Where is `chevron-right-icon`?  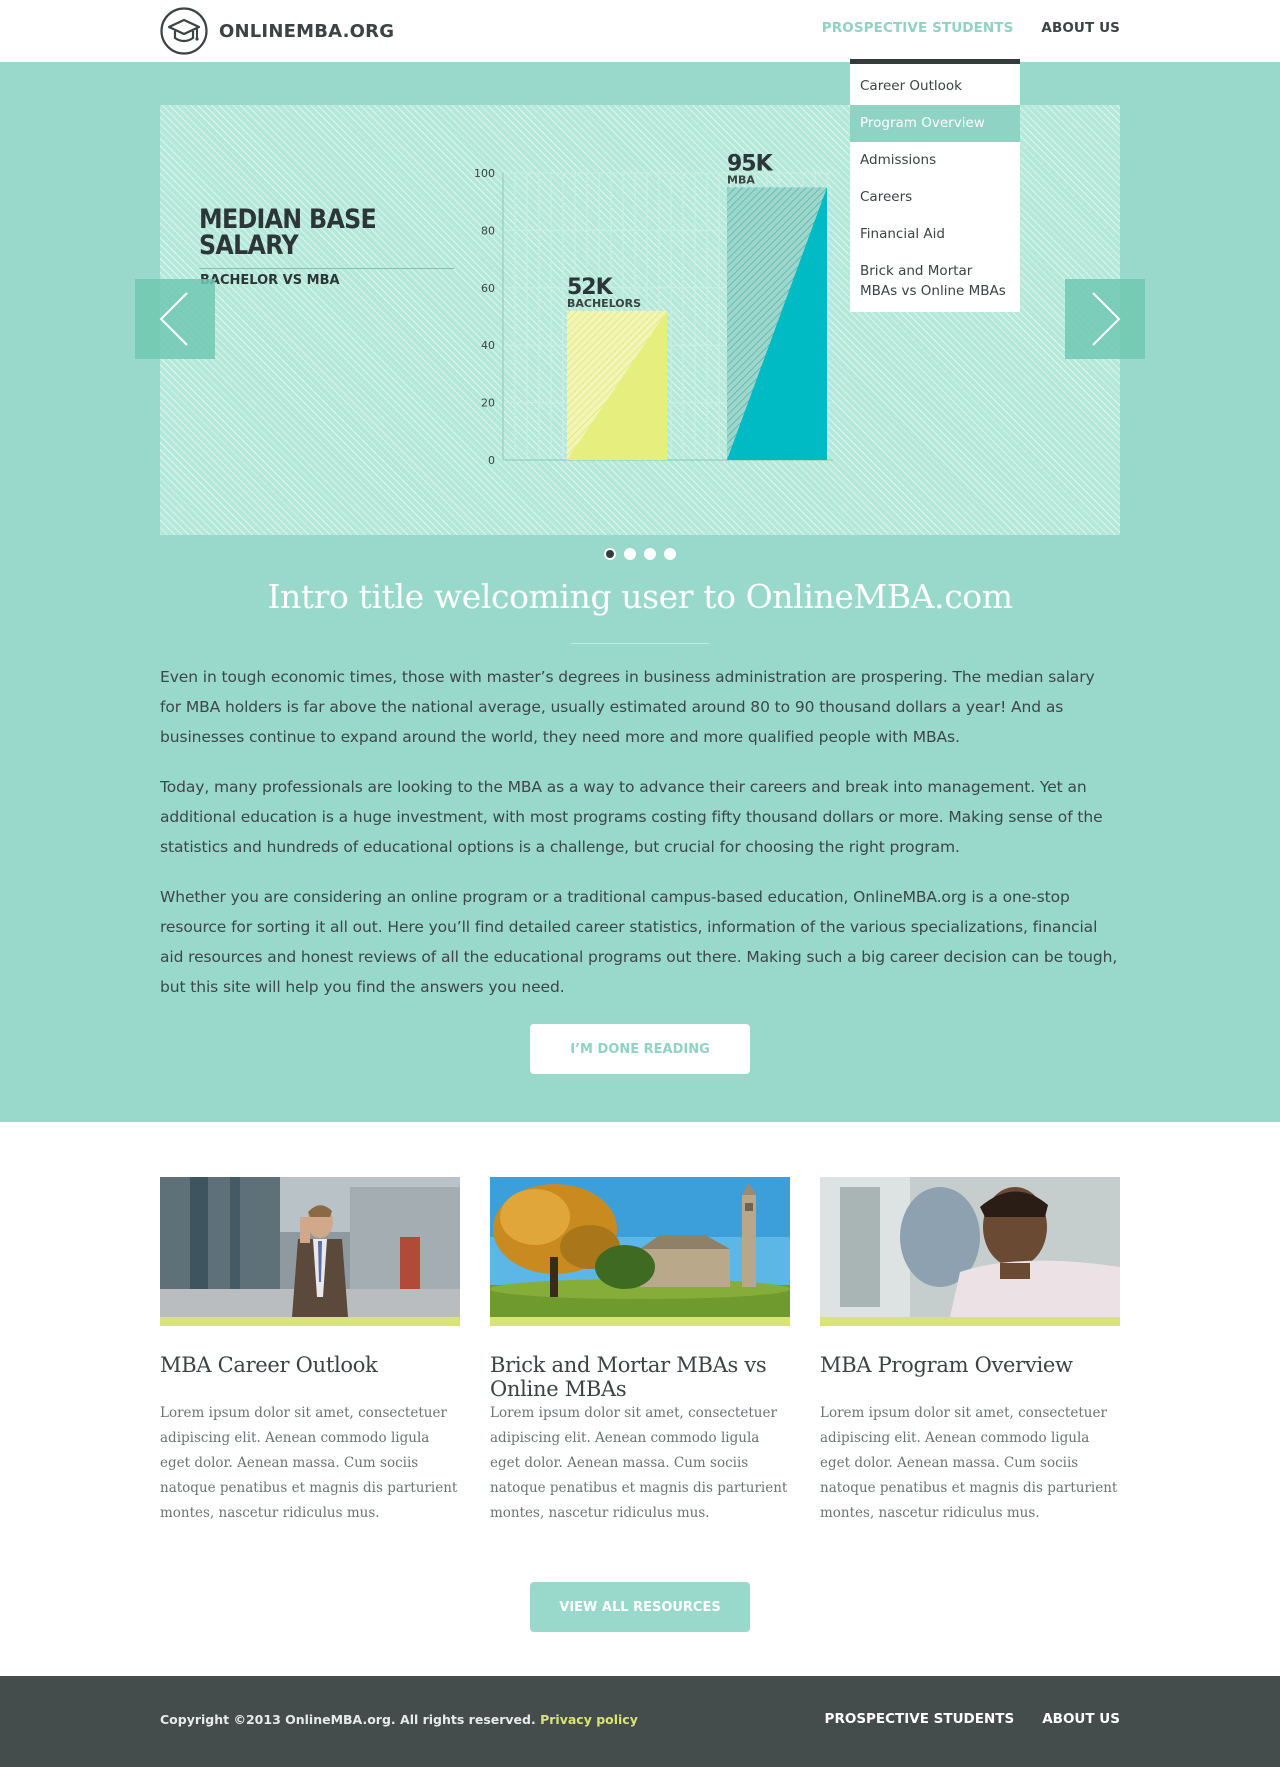 chevron-right-icon is located at coordinates (1106, 319).